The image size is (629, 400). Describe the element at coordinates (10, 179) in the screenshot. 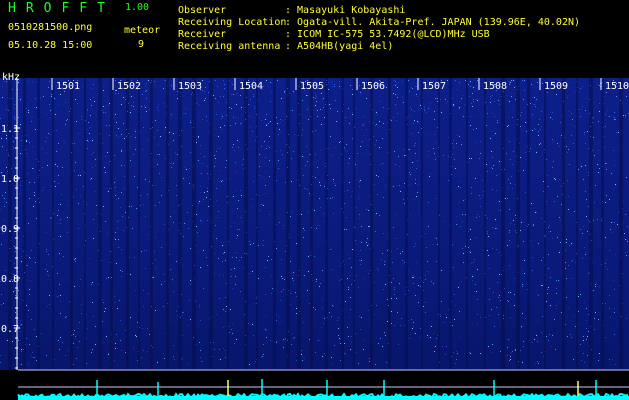

I see `y-tick-label: 1.0` at that location.